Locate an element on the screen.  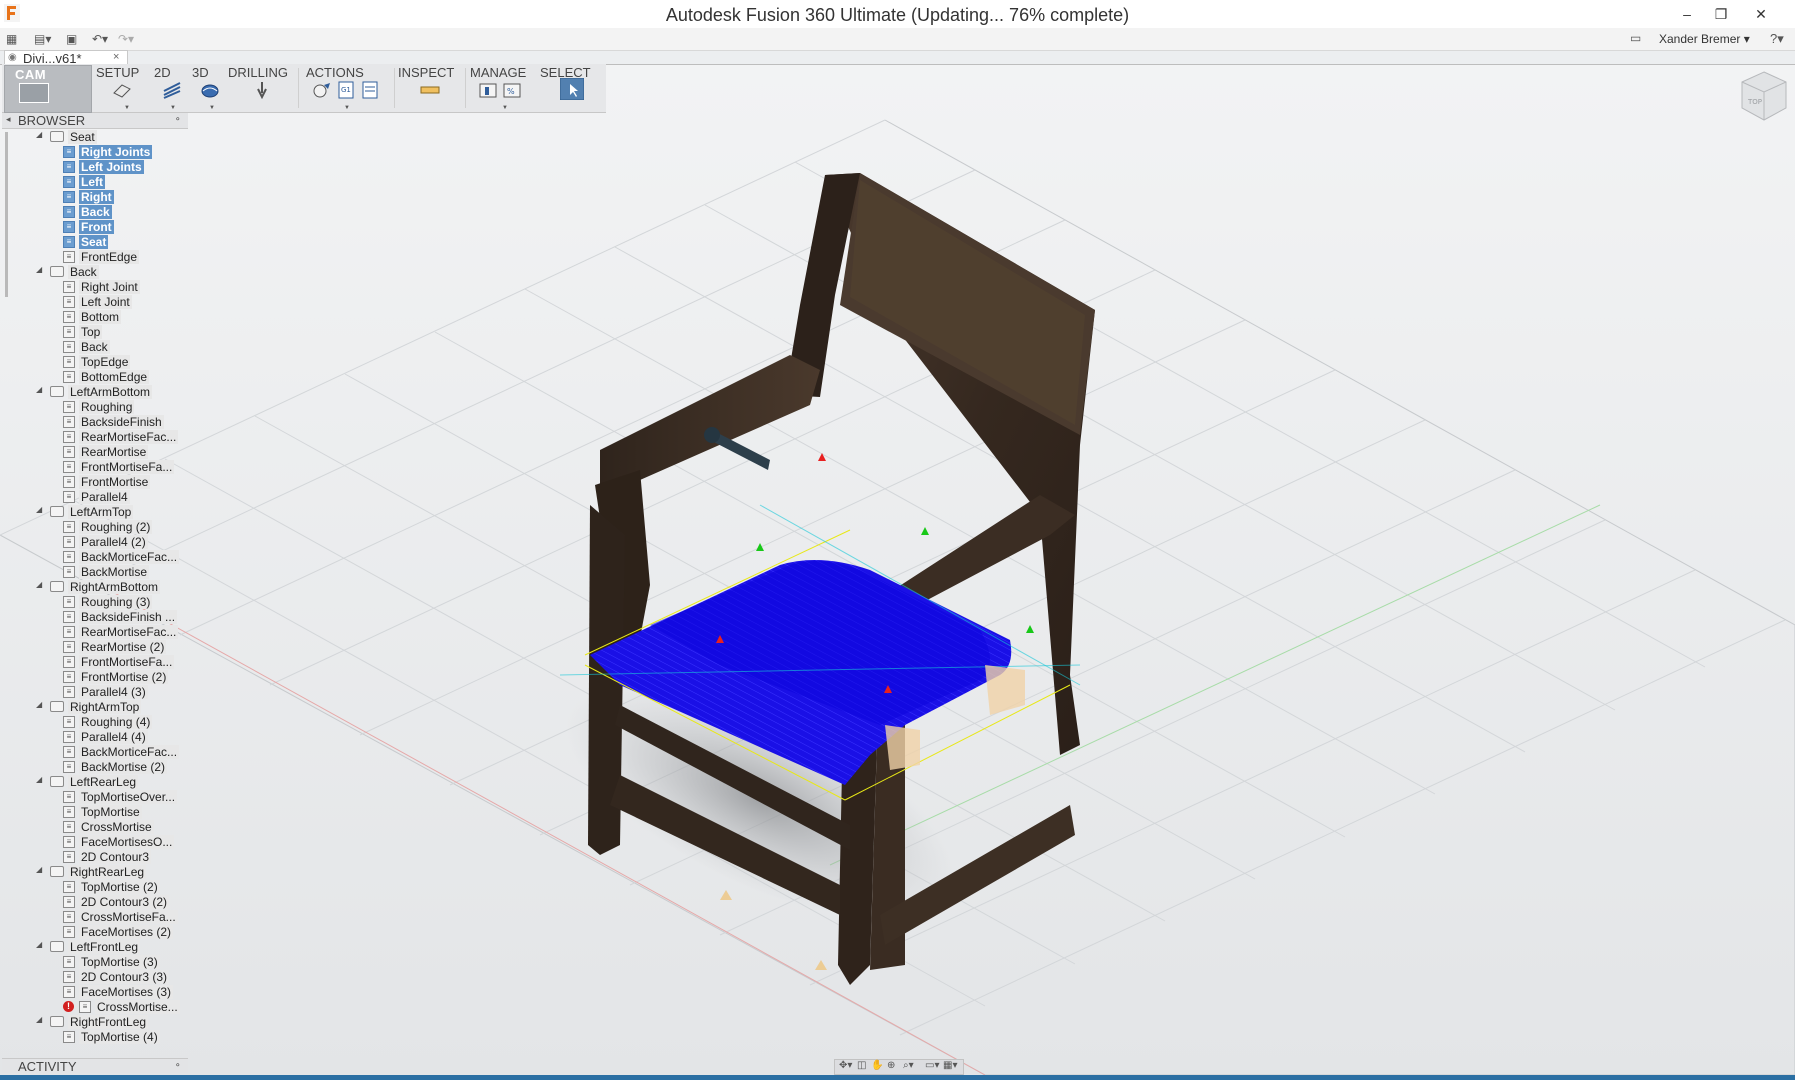
select-icon is located at coordinates (572, 89).